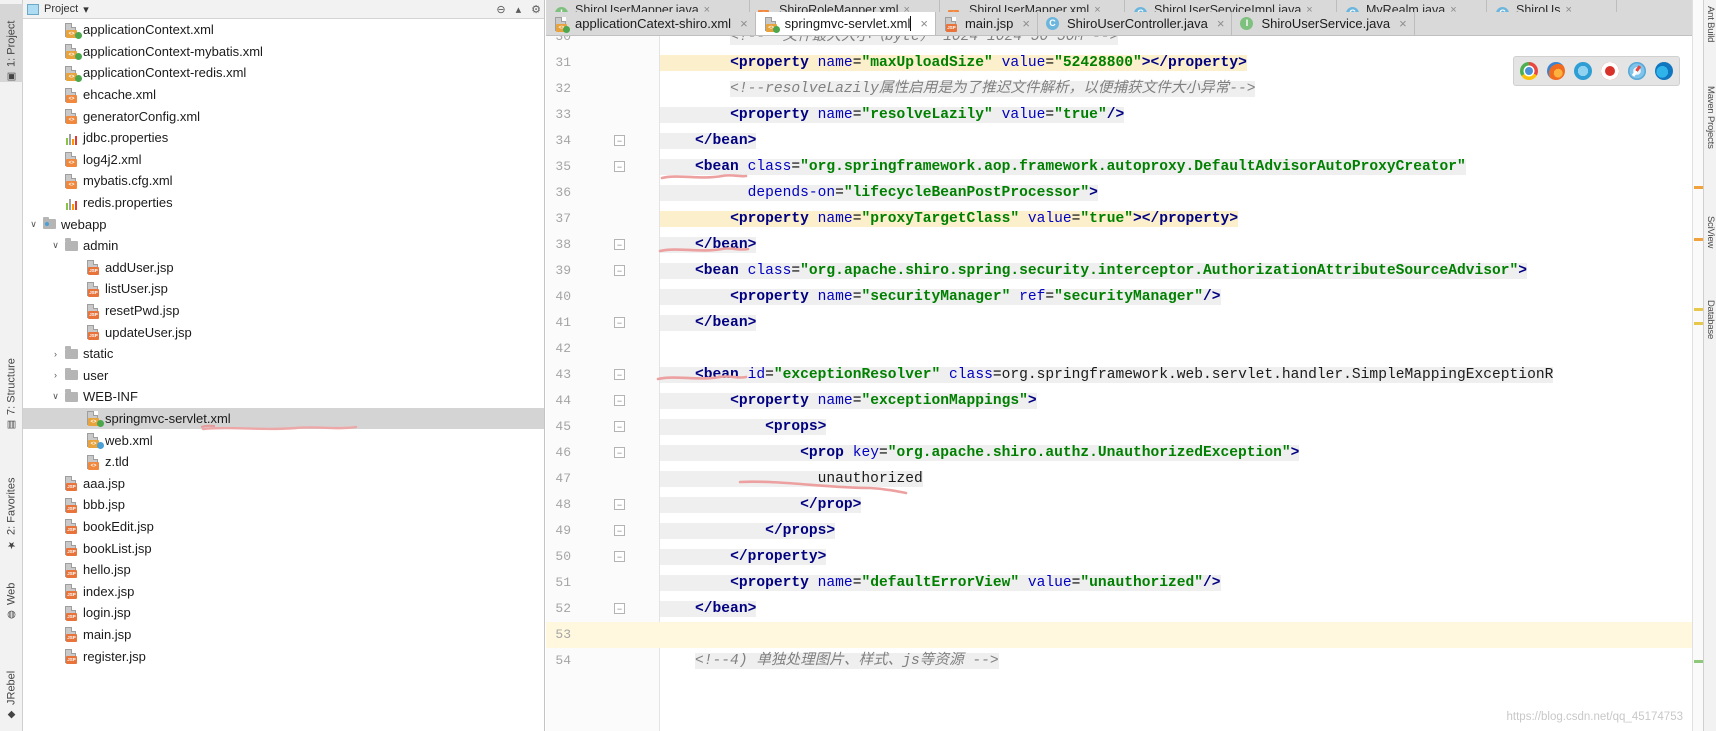  Describe the element at coordinates (283, 440) in the screenshot. I see `tree-item-web-xml: <> web.xml` at that location.